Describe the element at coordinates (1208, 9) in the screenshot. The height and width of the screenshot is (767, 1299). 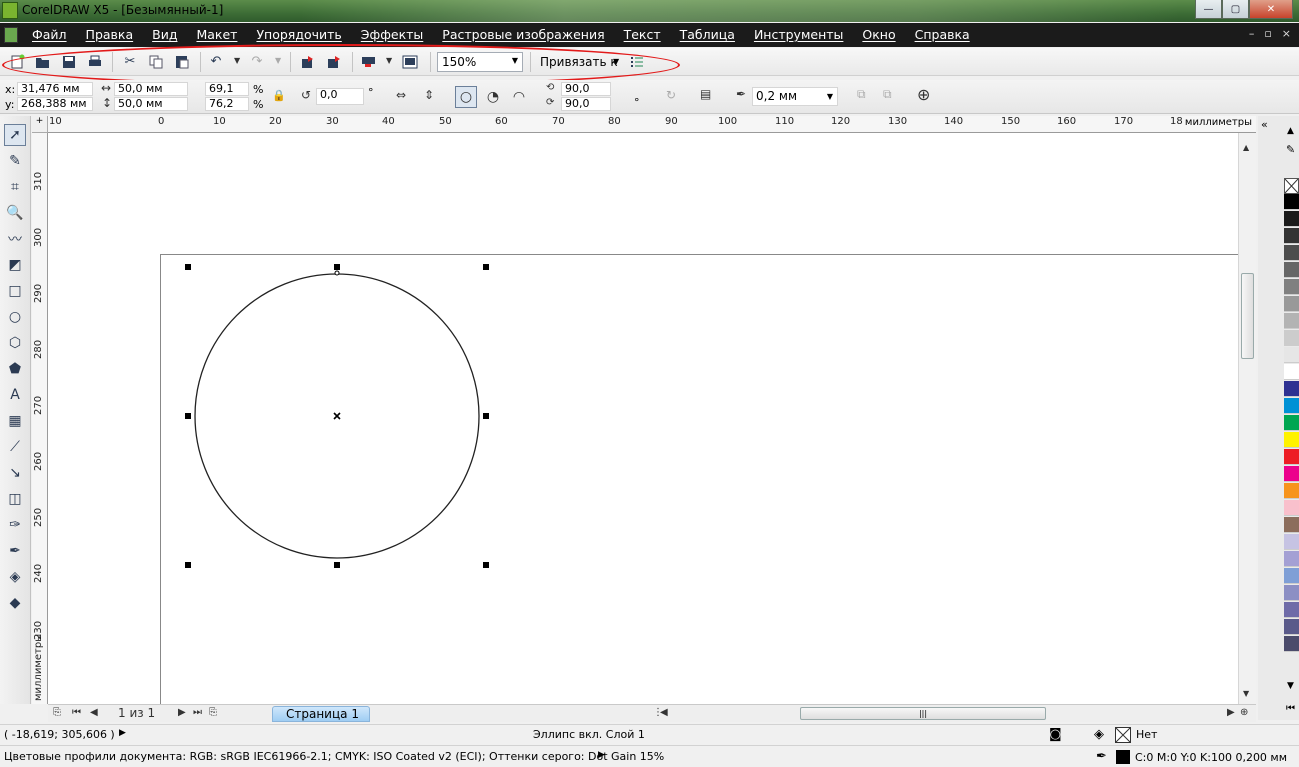
I see `minimize-button: —` at that location.